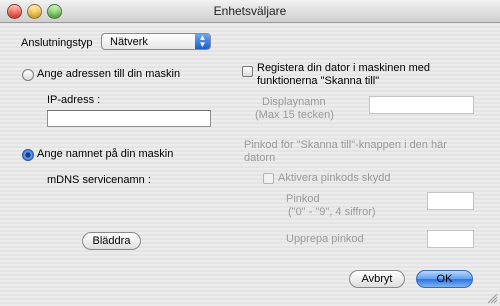 Image resolution: width=500 pixels, height=306 pixels. What do you see at coordinates (318, 81) in the screenshot?
I see `register-scan-to-label-line2: funktionerna "Skanna till"` at bounding box center [318, 81].